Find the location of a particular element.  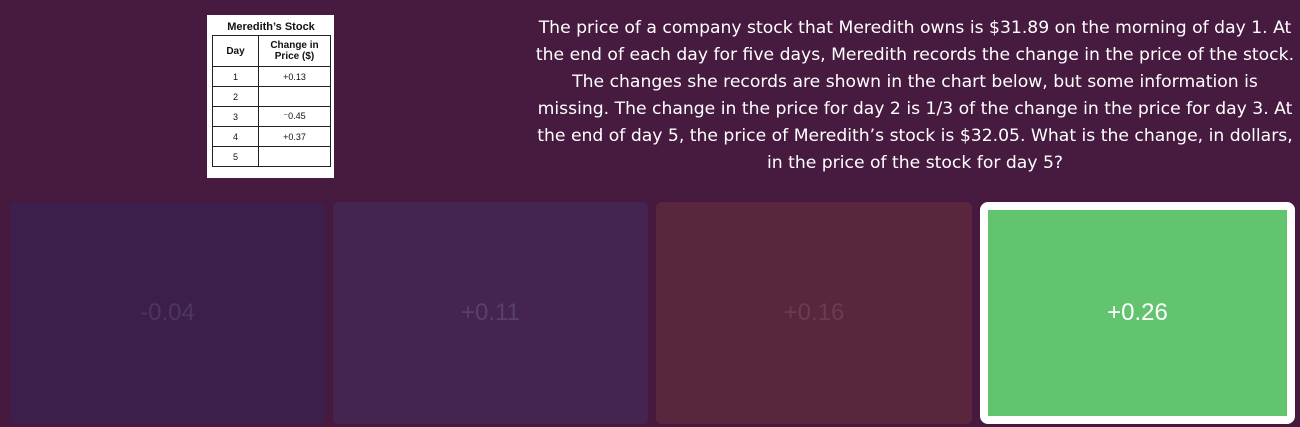

day-cell: 4 is located at coordinates (235, 136).